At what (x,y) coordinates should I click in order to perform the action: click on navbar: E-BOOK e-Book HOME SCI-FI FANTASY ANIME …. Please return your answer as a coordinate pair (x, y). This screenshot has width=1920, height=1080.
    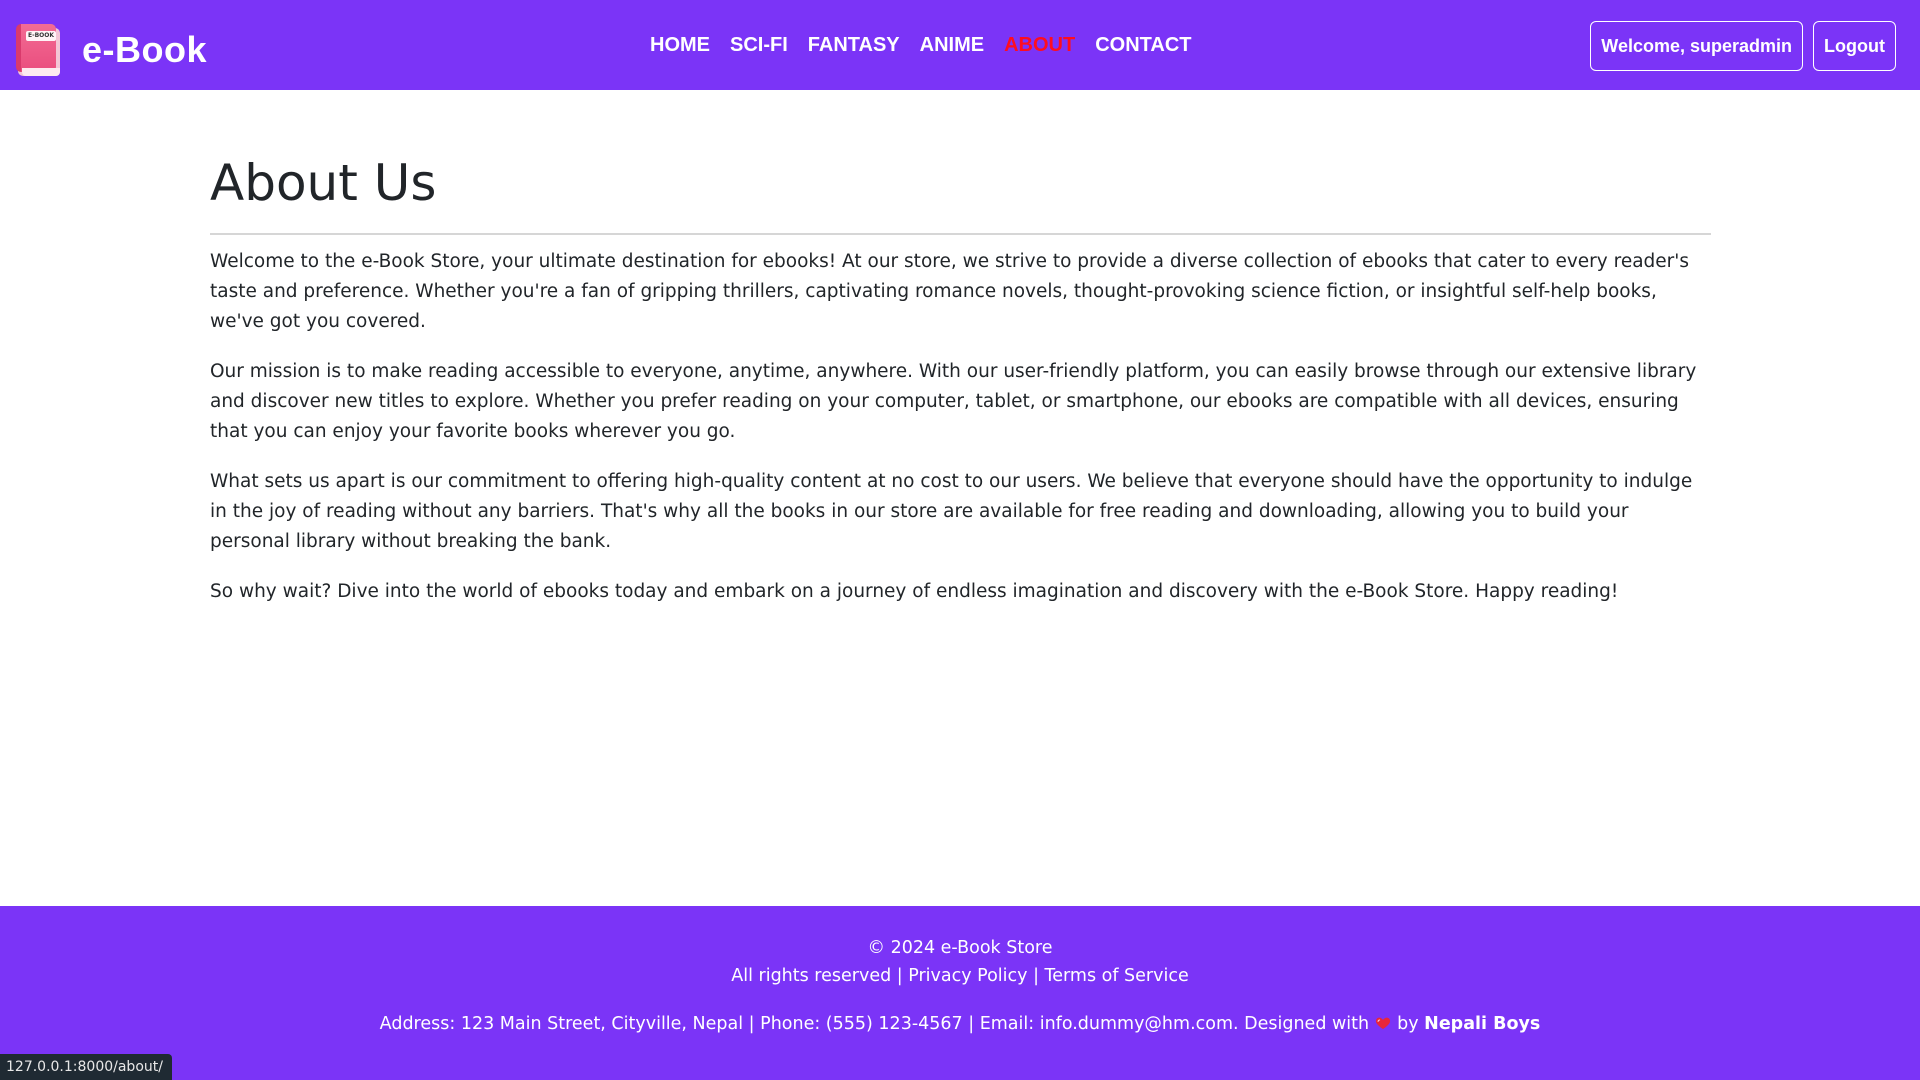
    Looking at the image, I should click on (960, 45).